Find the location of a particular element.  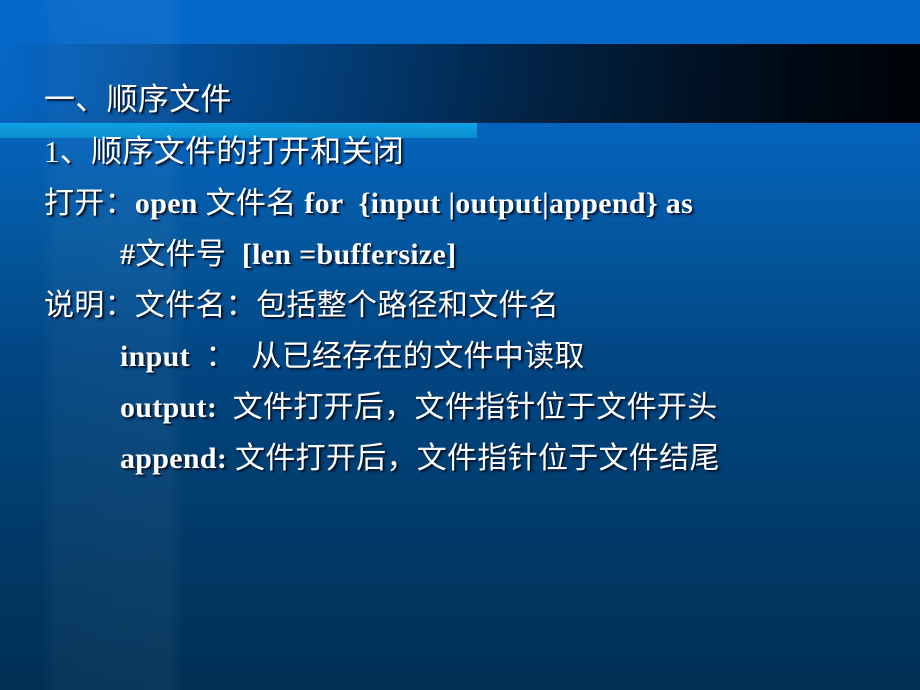

text-run-han-1: 文件打开后，文件指针位于文件开头 is located at coordinates (467, 407).